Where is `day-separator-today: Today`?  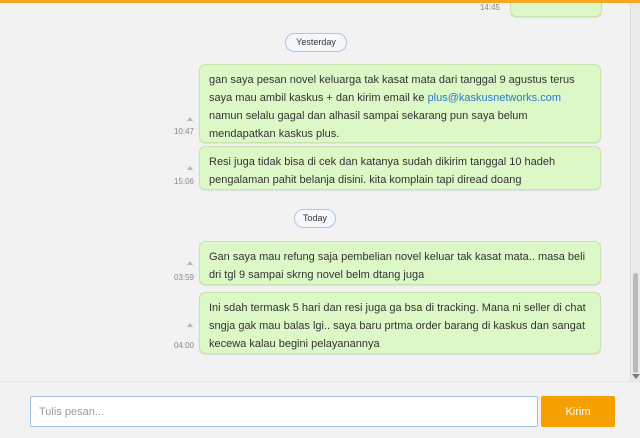
day-separator-today: Today is located at coordinates (315, 218).